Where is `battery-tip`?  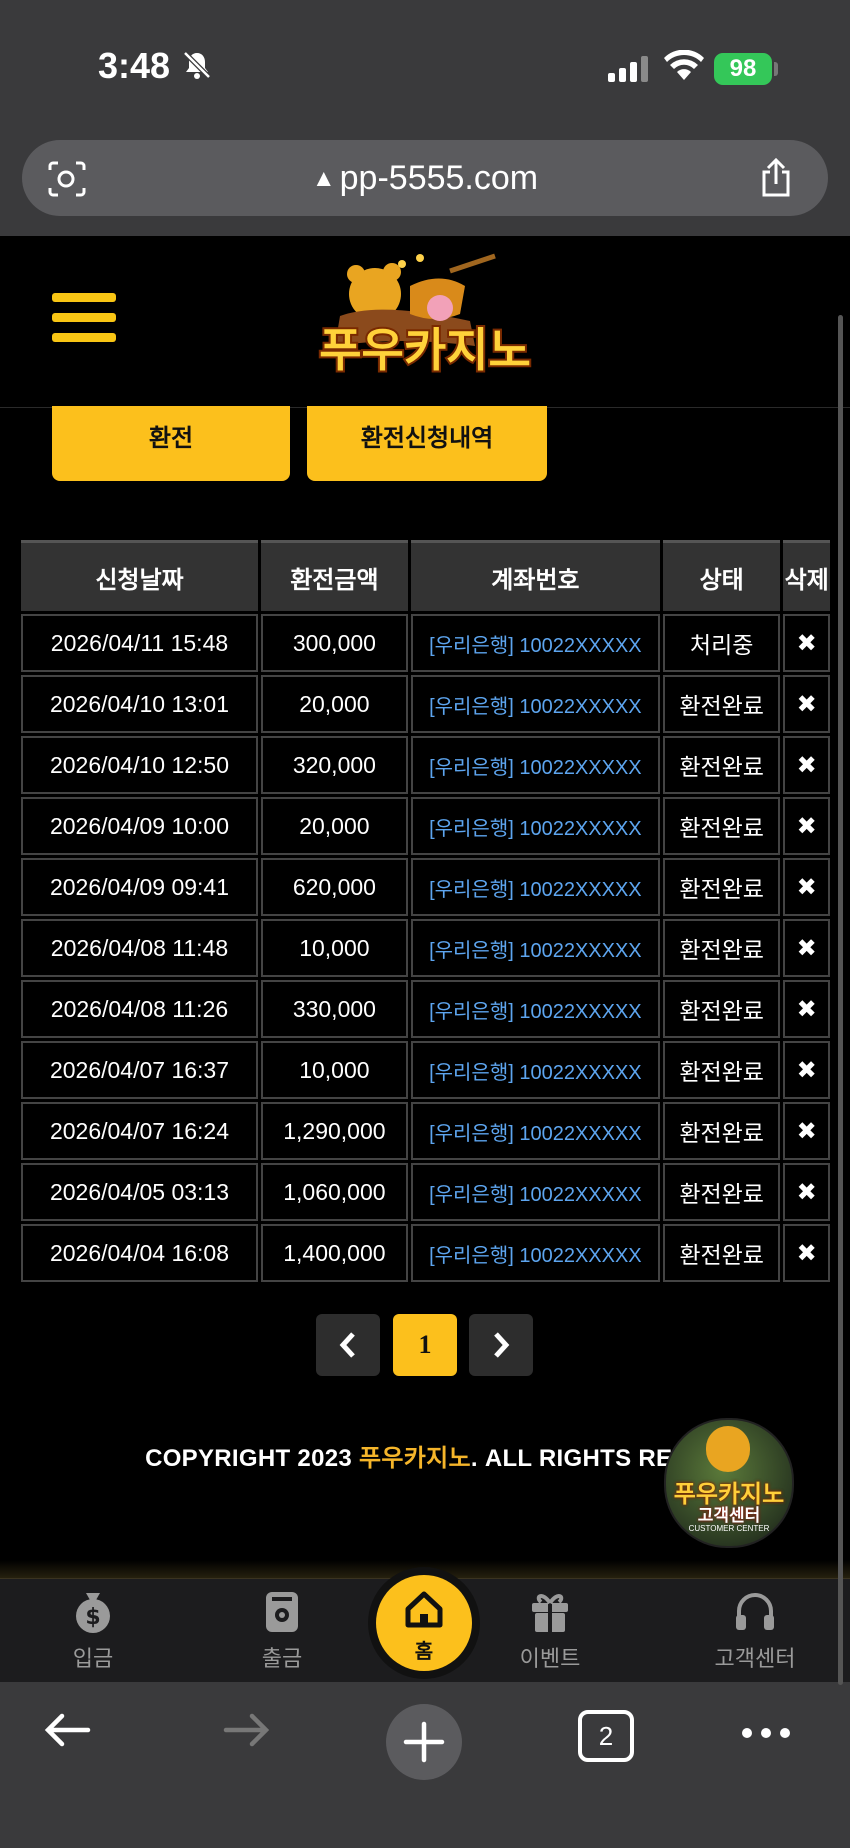 battery-tip is located at coordinates (776, 69).